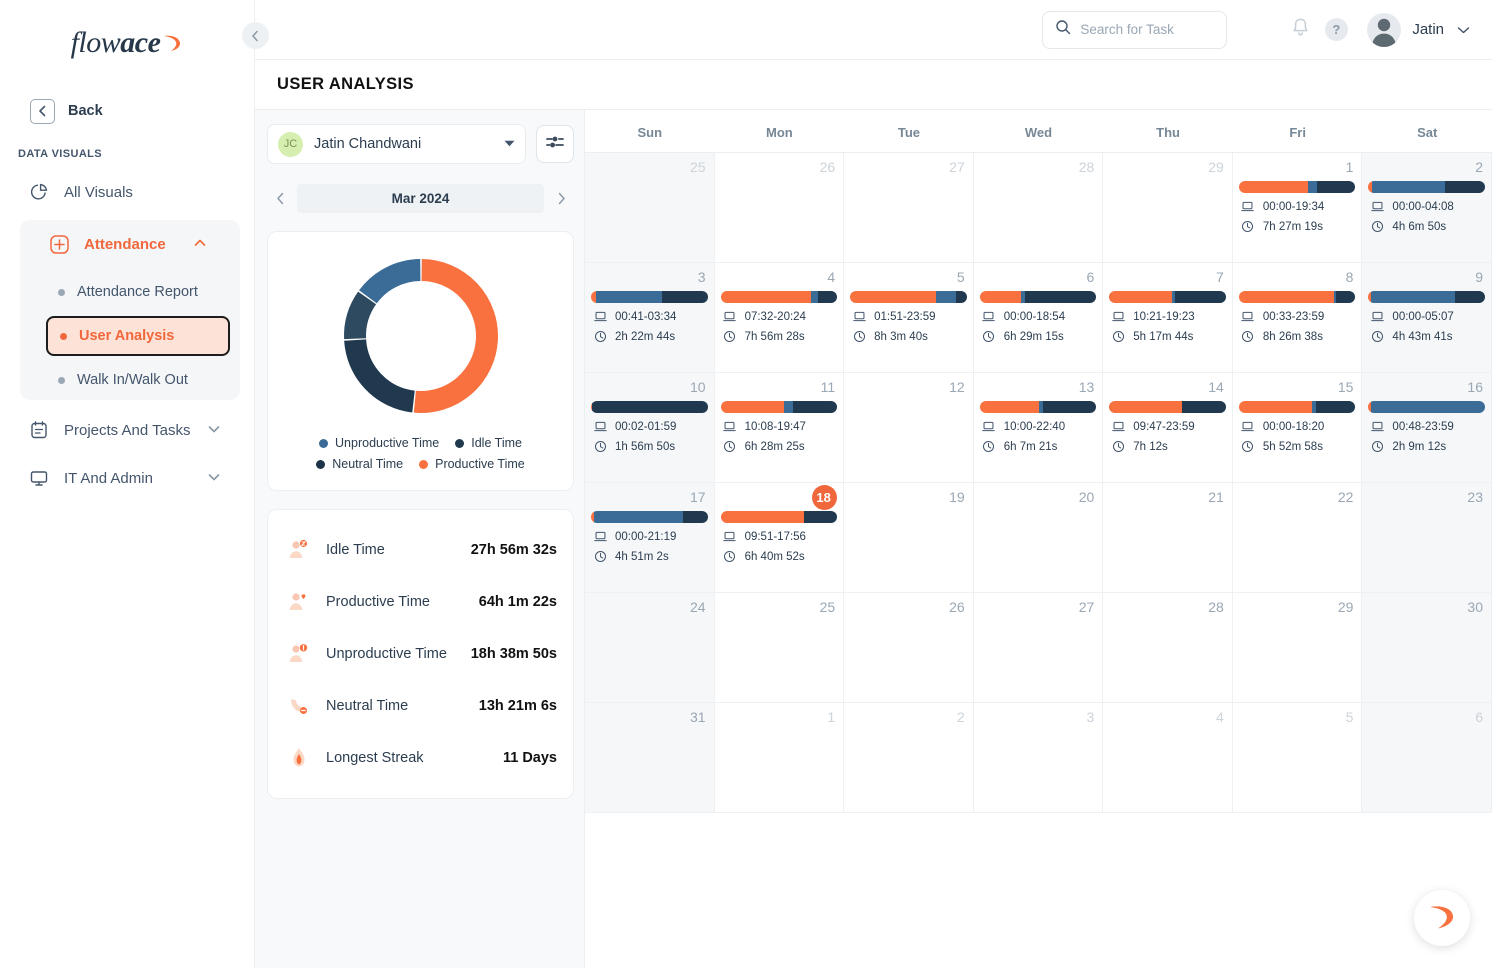 The image size is (1492, 968). I want to click on sidebar-item-projects-and-tasks: Projects And Tasks, so click(127, 430).